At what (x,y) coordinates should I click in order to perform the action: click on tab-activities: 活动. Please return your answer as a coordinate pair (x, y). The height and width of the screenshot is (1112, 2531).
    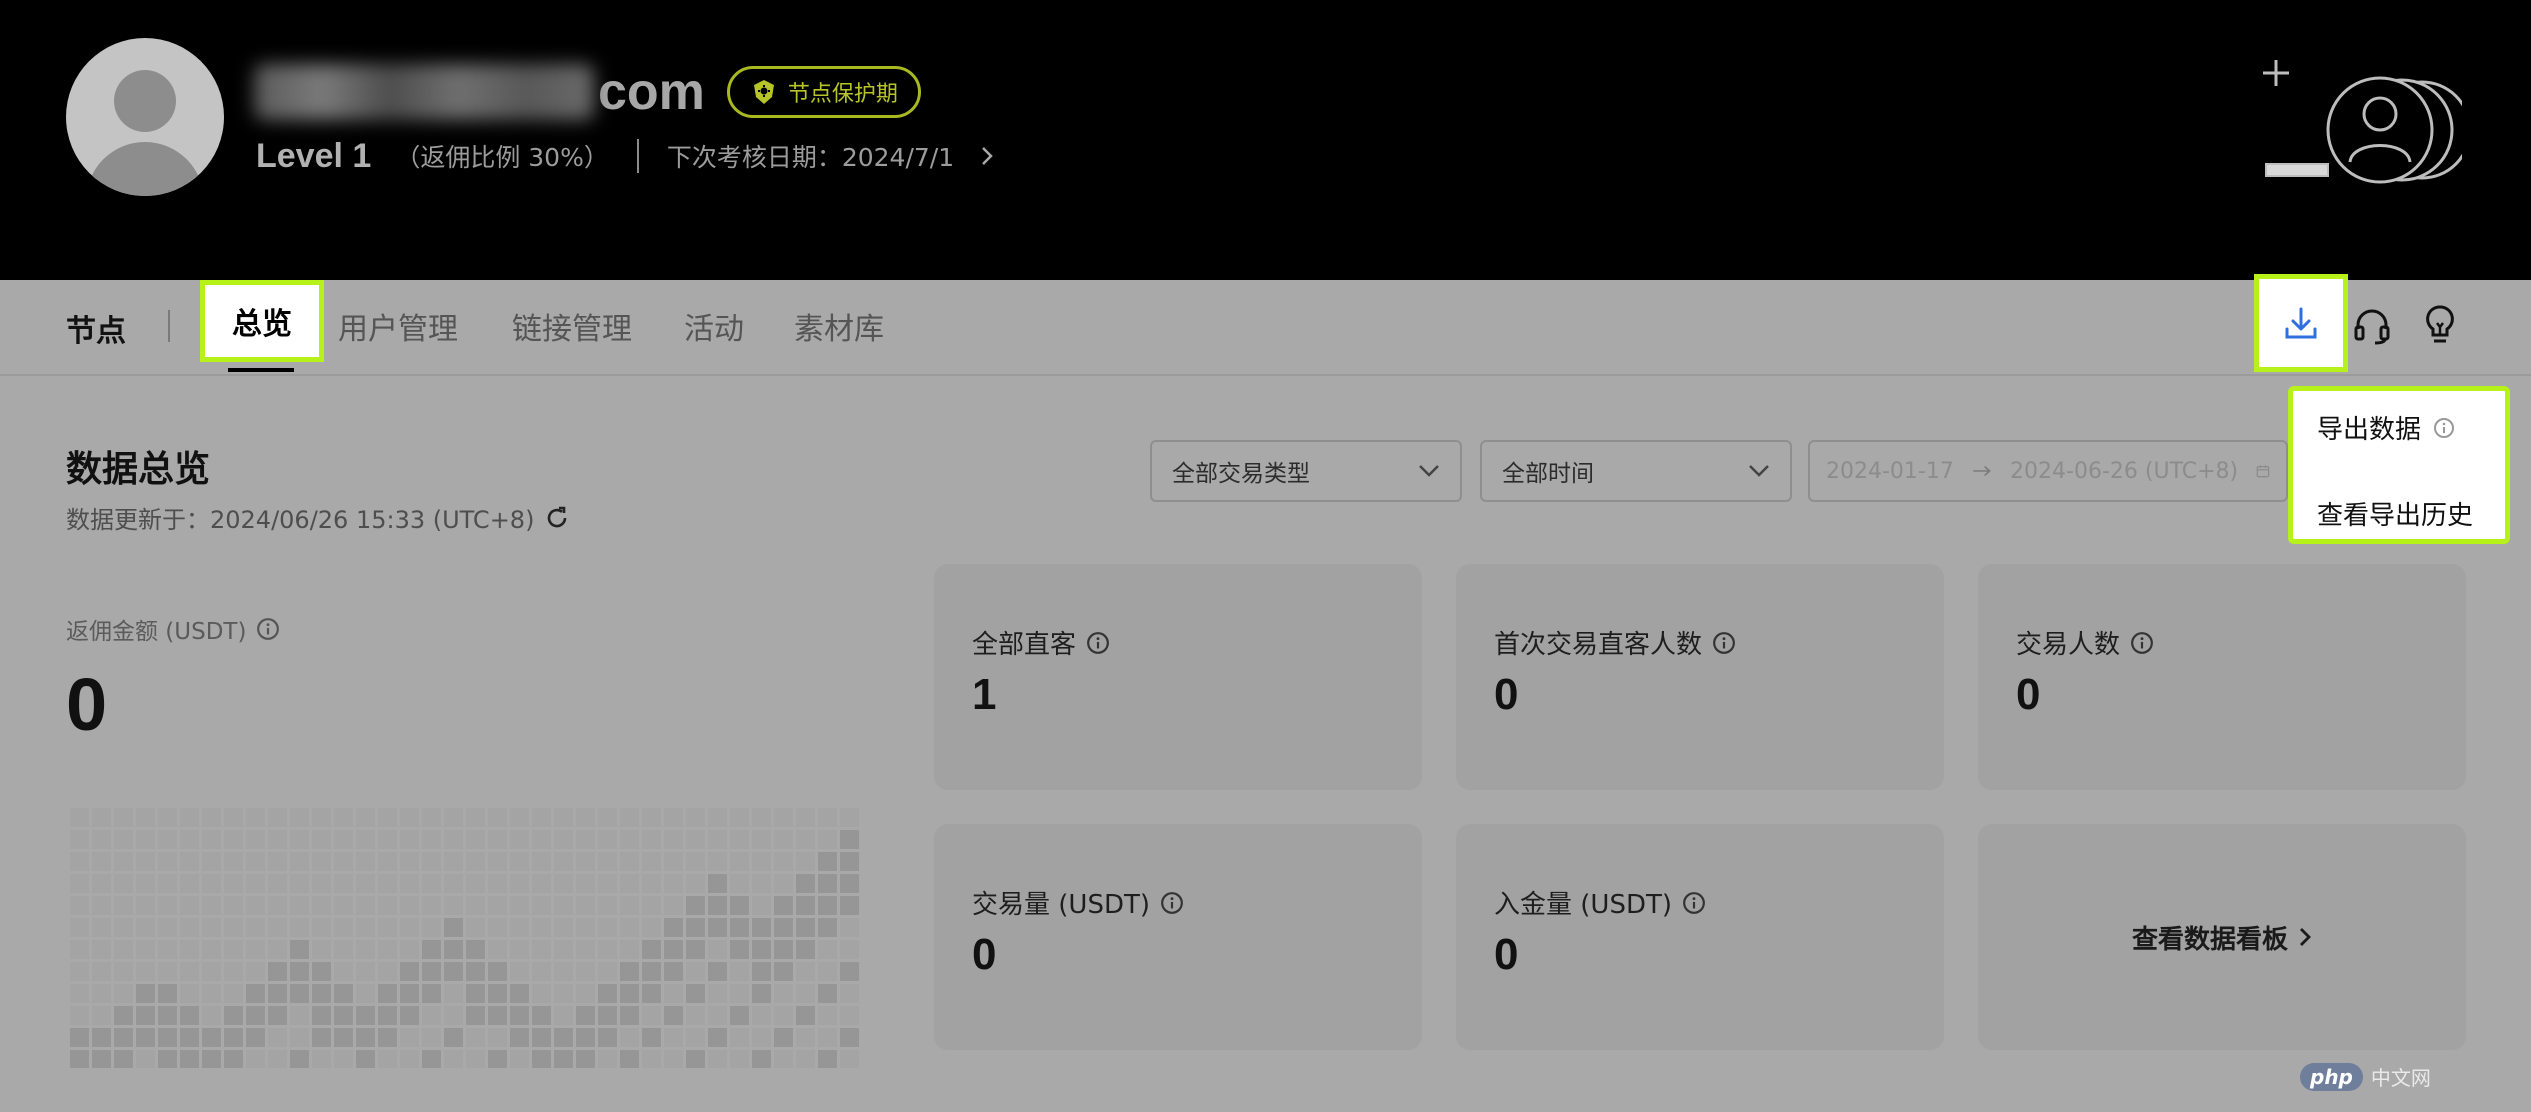
    Looking at the image, I should click on (714, 326).